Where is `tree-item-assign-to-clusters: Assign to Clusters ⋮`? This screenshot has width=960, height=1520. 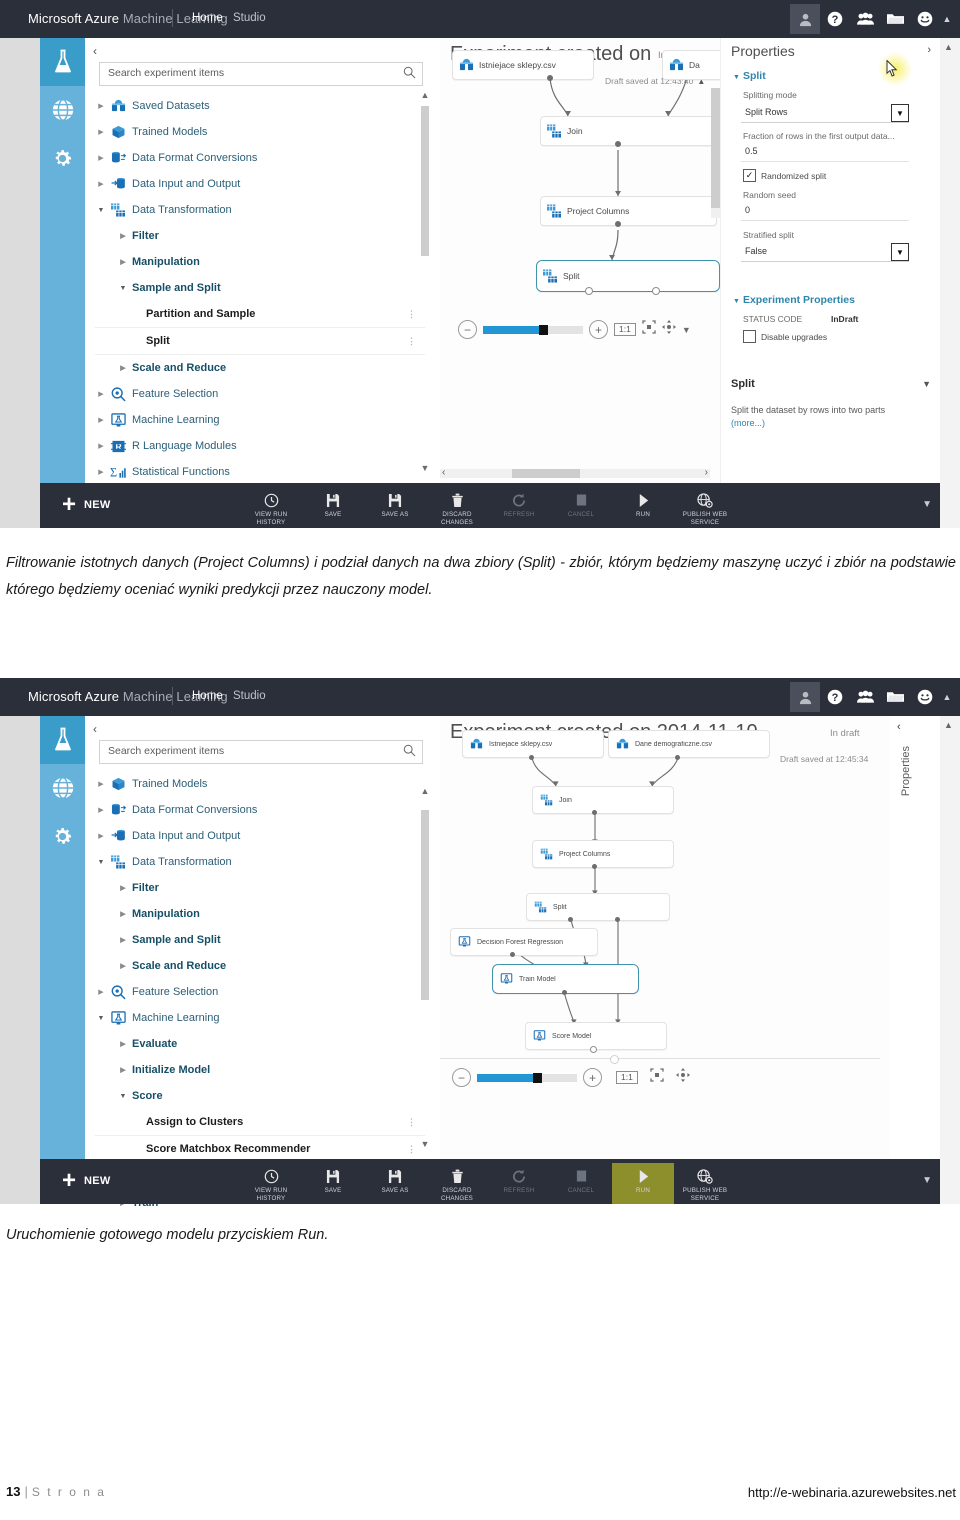
tree-item-assign-to-clusters: Assign to Clusters ⋮ is located at coordinates (260, 1122).